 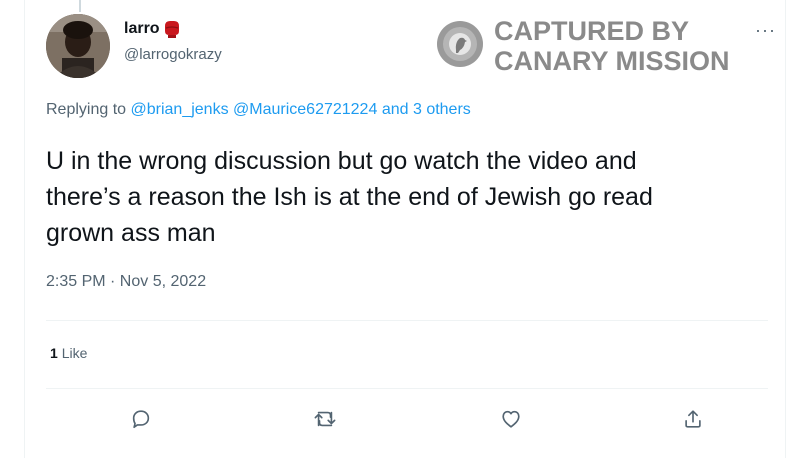 I want to click on canary-bird-icon, so click(x=460, y=46).